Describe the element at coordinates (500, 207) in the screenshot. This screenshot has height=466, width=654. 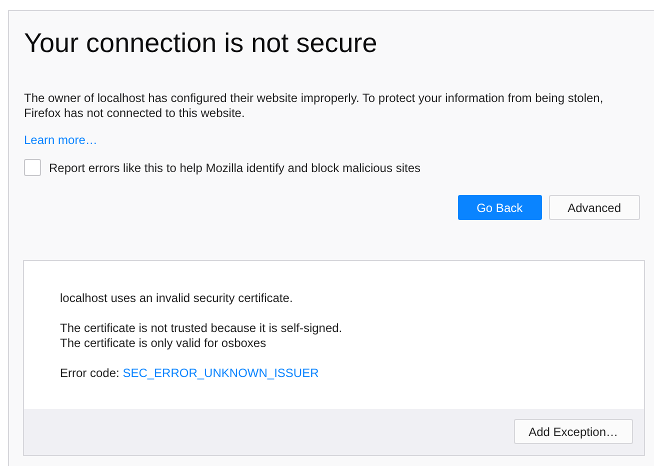
I see `go-back-button: Go Back` at that location.